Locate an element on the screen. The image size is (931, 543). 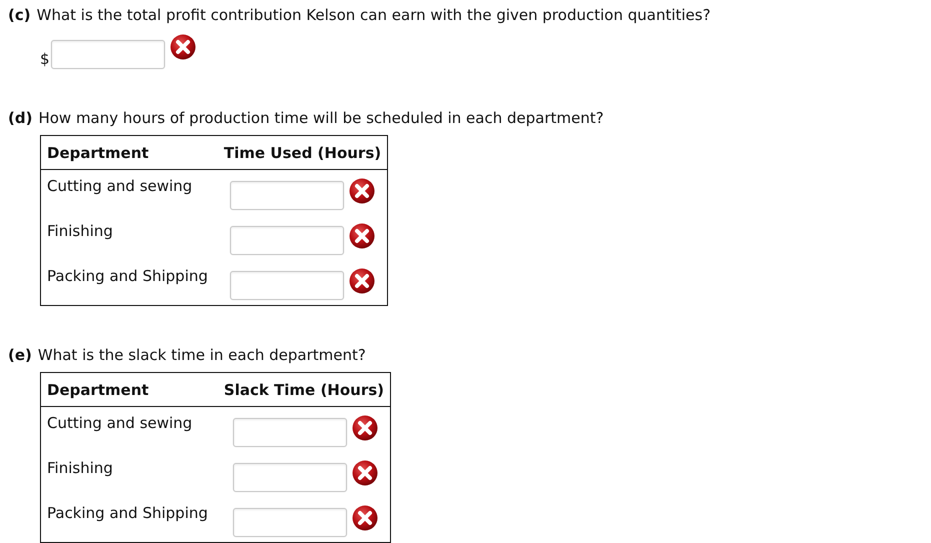
column-header: Slack Time (Hours) is located at coordinates (302, 390).